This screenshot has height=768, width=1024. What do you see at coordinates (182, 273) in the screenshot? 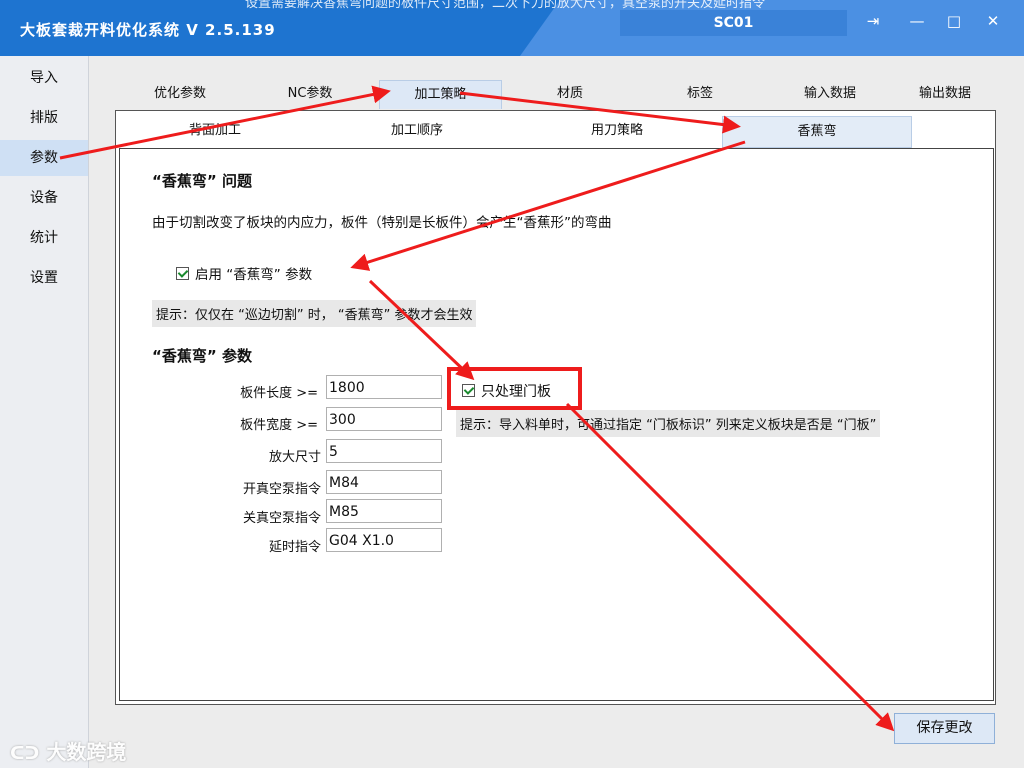
I see `enable-checkbox` at bounding box center [182, 273].